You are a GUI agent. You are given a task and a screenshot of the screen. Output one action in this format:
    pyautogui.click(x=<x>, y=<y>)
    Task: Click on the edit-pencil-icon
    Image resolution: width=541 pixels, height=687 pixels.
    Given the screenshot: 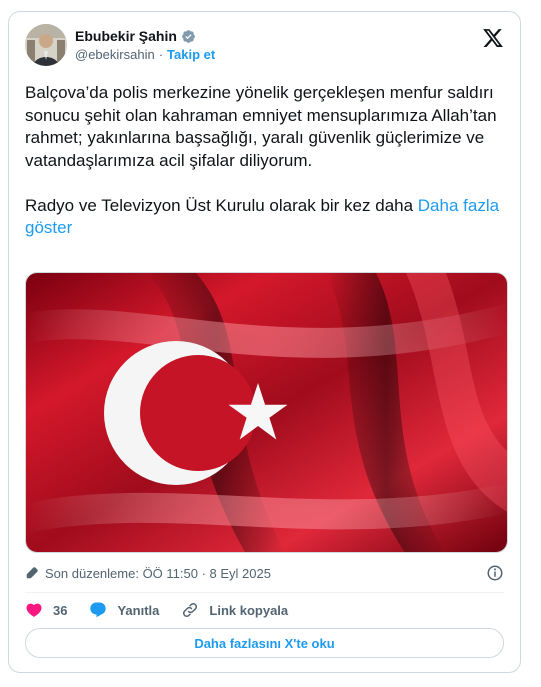 What is the action you would take?
    pyautogui.click(x=32, y=573)
    